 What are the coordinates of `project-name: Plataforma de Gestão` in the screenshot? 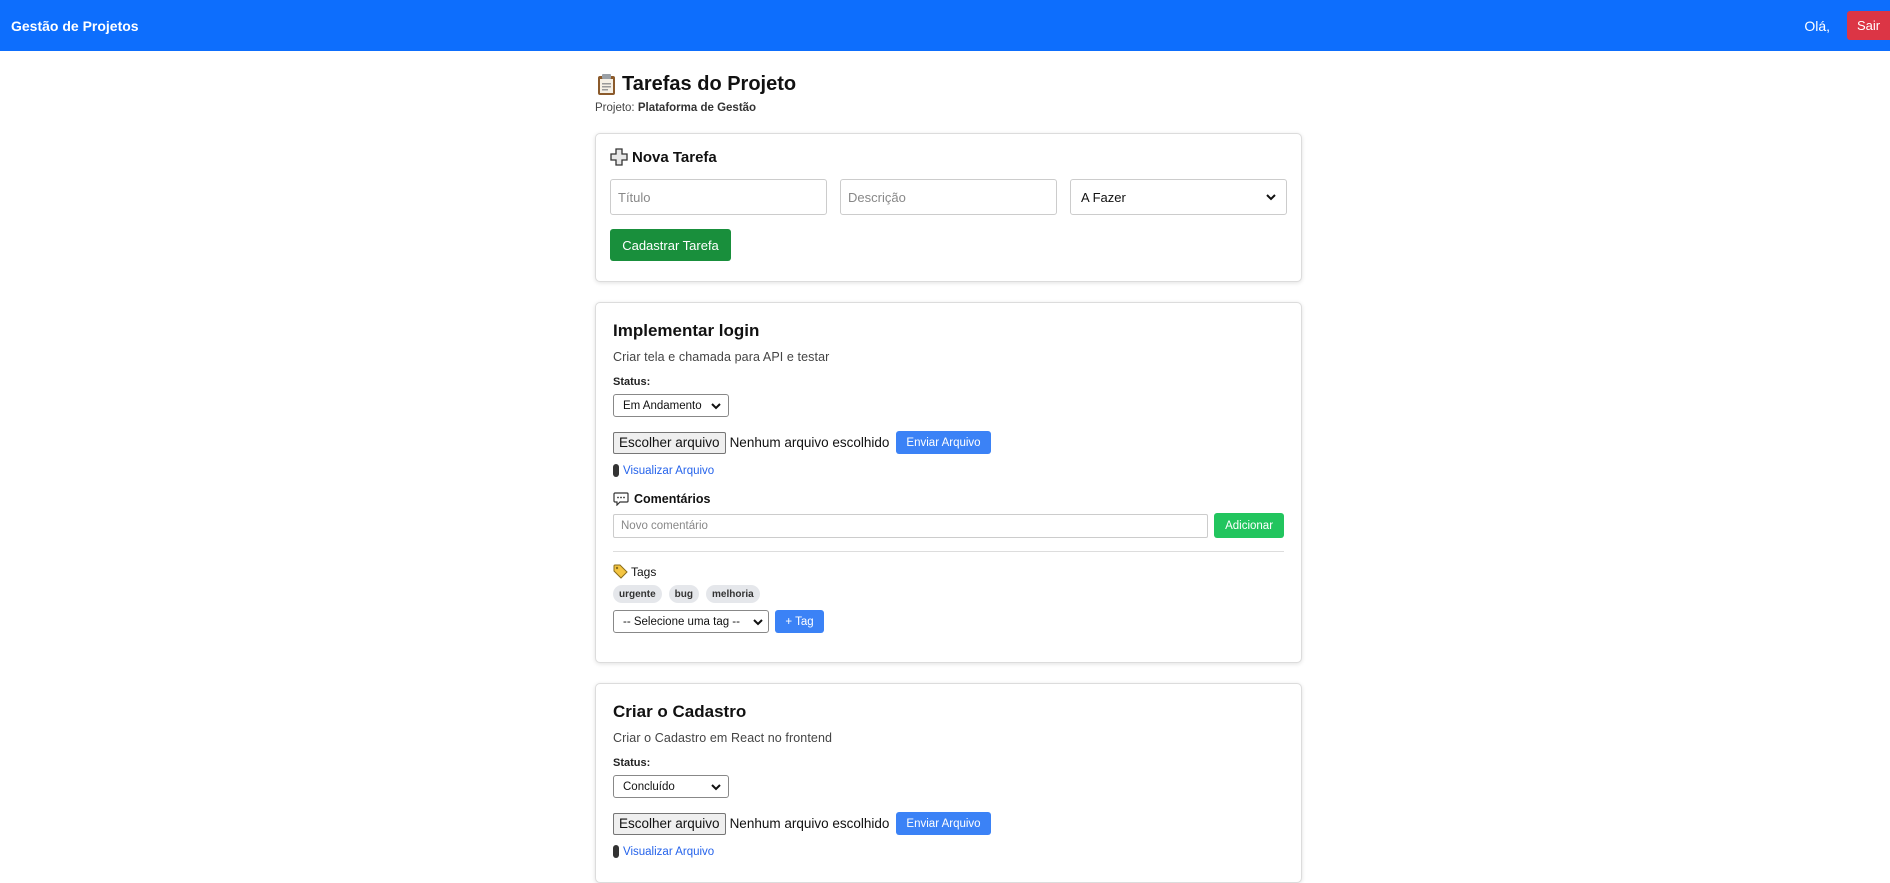 It's located at (697, 108).